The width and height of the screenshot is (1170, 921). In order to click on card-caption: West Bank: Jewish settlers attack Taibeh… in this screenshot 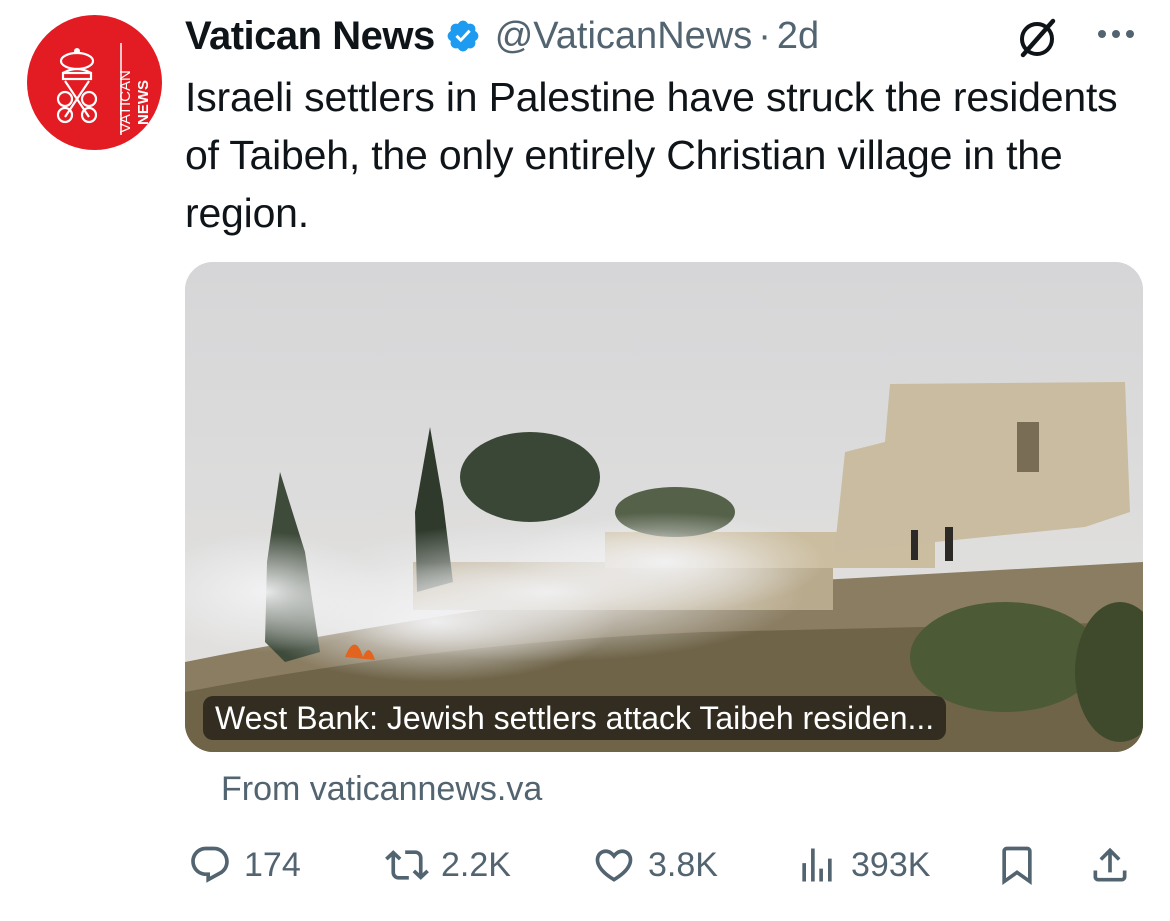, I will do `click(575, 718)`.